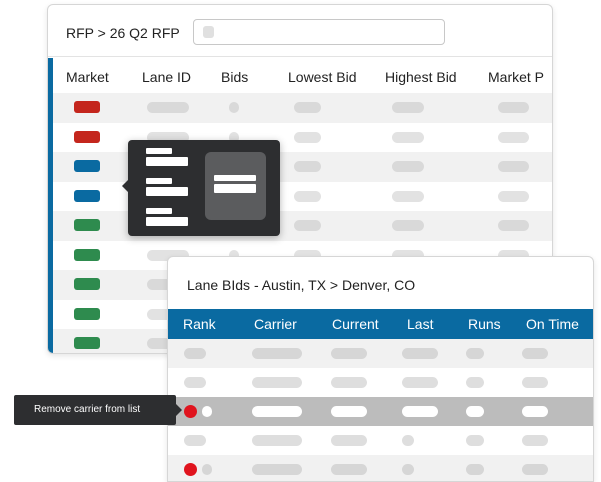 This screenshot has height=482, width=601. I want to click on col-current: Current, so click(355, 324).